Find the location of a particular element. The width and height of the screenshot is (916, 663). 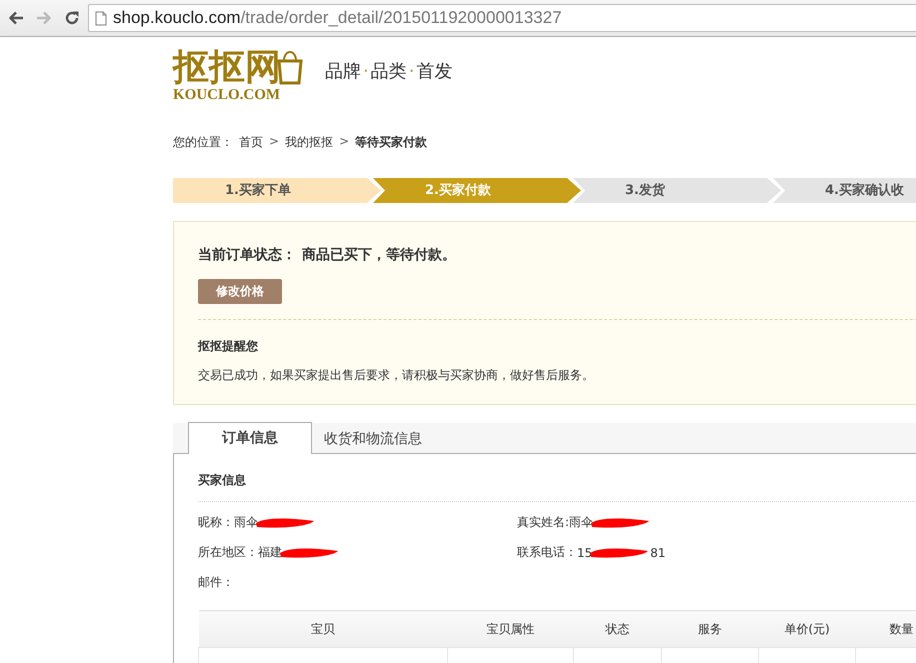

field-label: 联系电话： is located at coordinates (547, 552).